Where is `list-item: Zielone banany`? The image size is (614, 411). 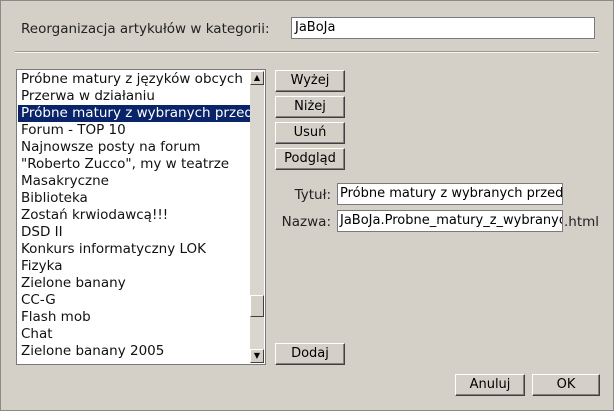
list-item: Zielone banany is located at coordinates (134, 283).